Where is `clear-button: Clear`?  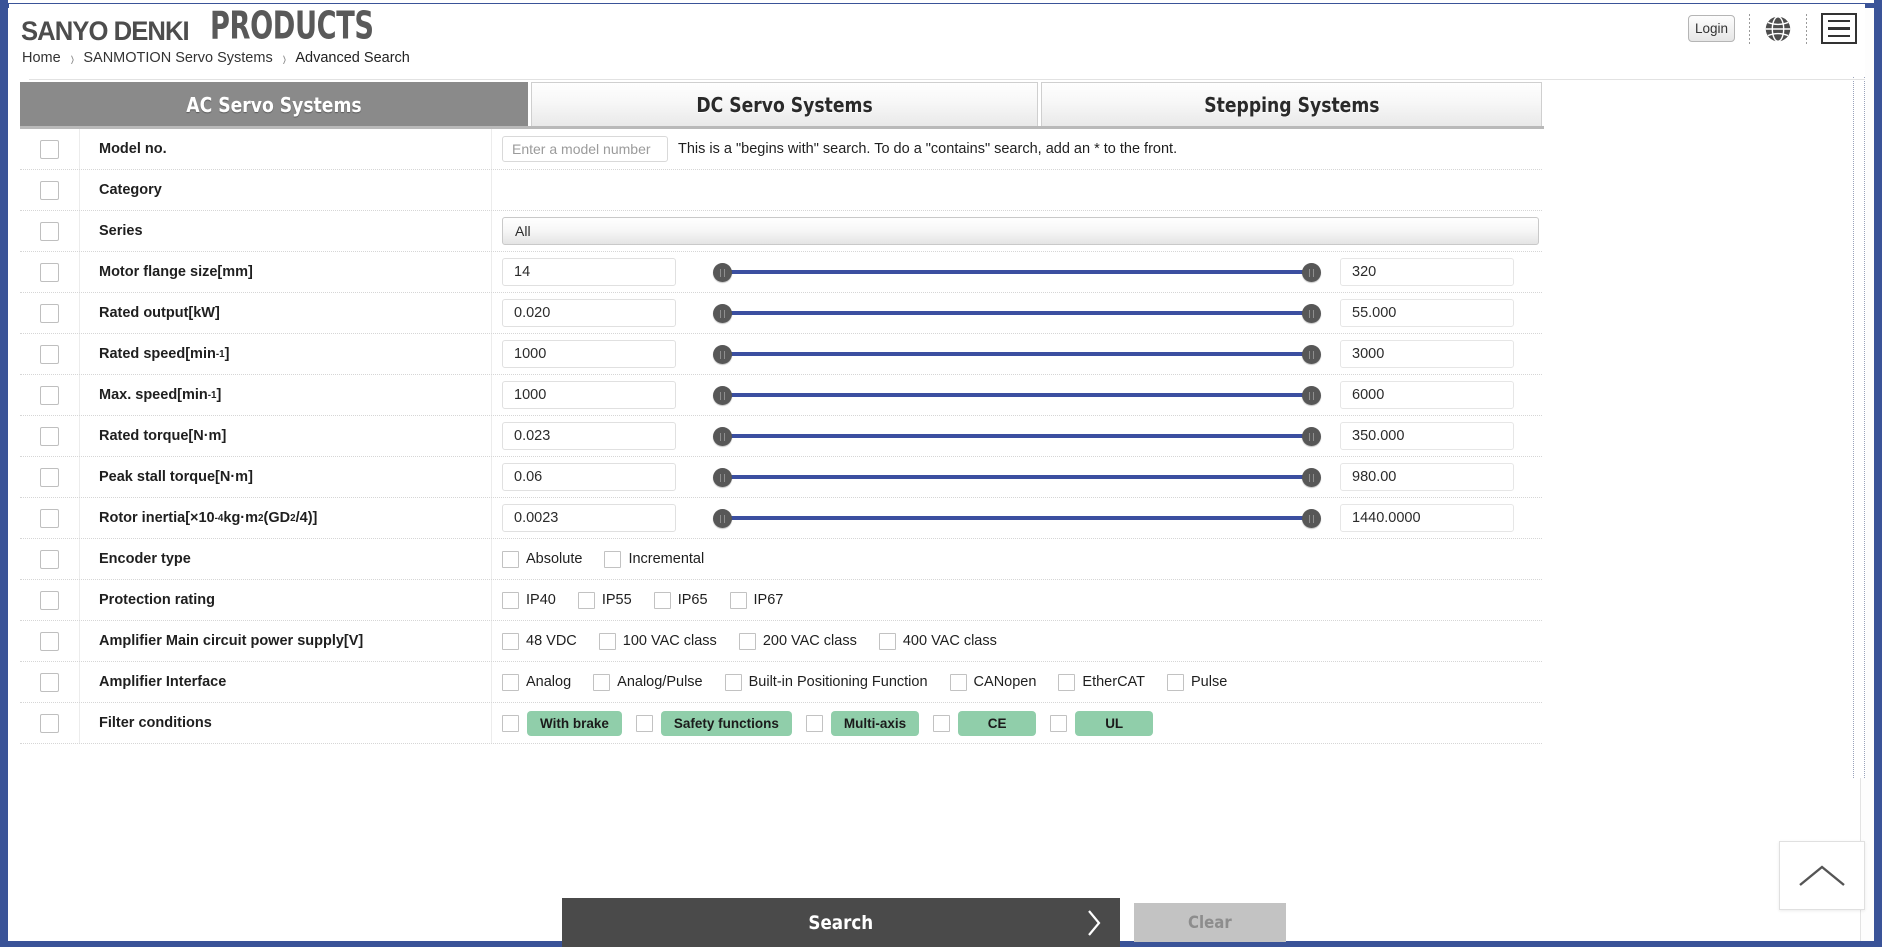
clear-button: Clear is located at coordinates (1210, 922).